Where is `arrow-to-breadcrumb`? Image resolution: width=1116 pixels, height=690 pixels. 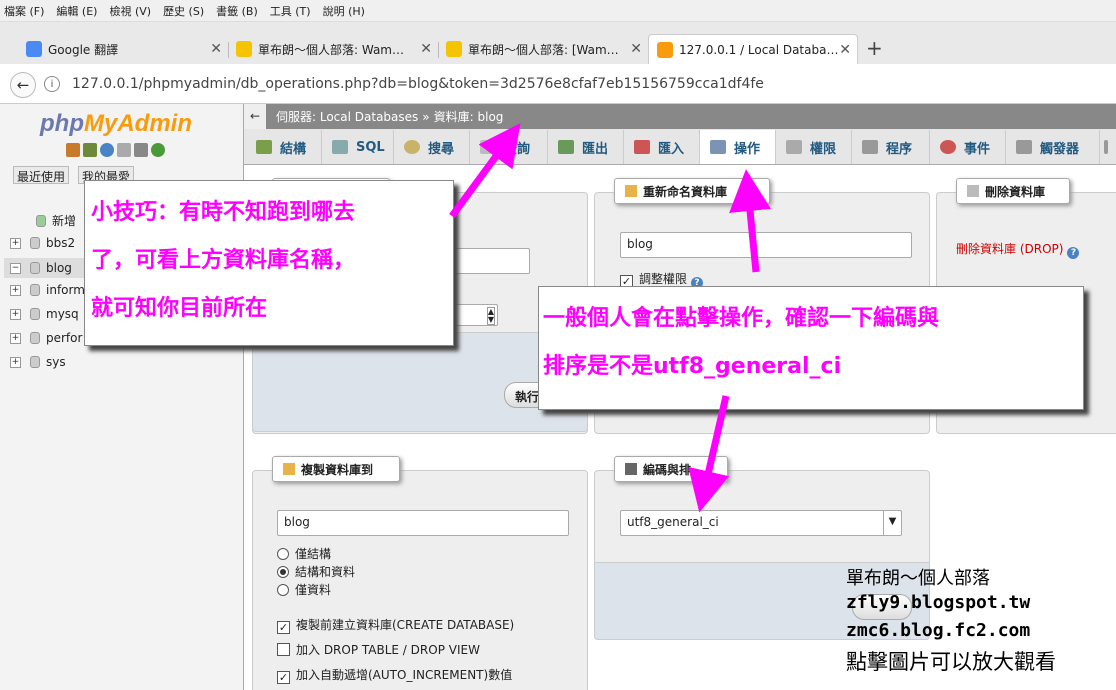
arrow-to-breadcrumb is located at coordinates (485, 171).